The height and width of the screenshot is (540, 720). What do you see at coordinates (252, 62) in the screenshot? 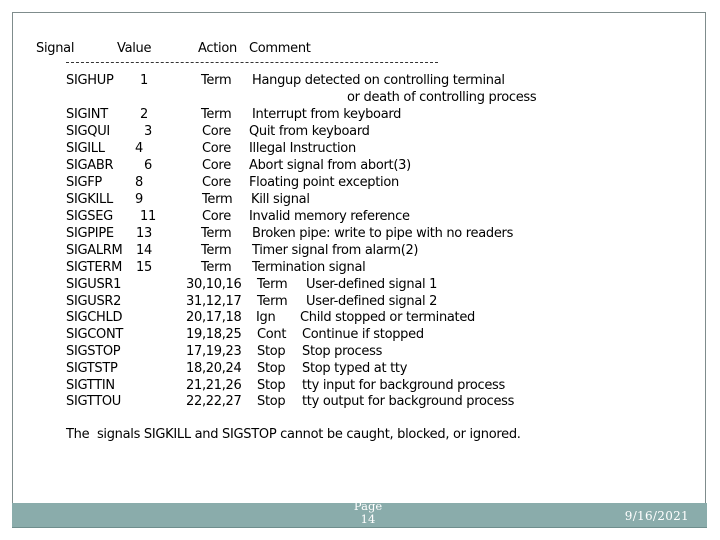
I see `separator-line` at bounding box center [252, 62].